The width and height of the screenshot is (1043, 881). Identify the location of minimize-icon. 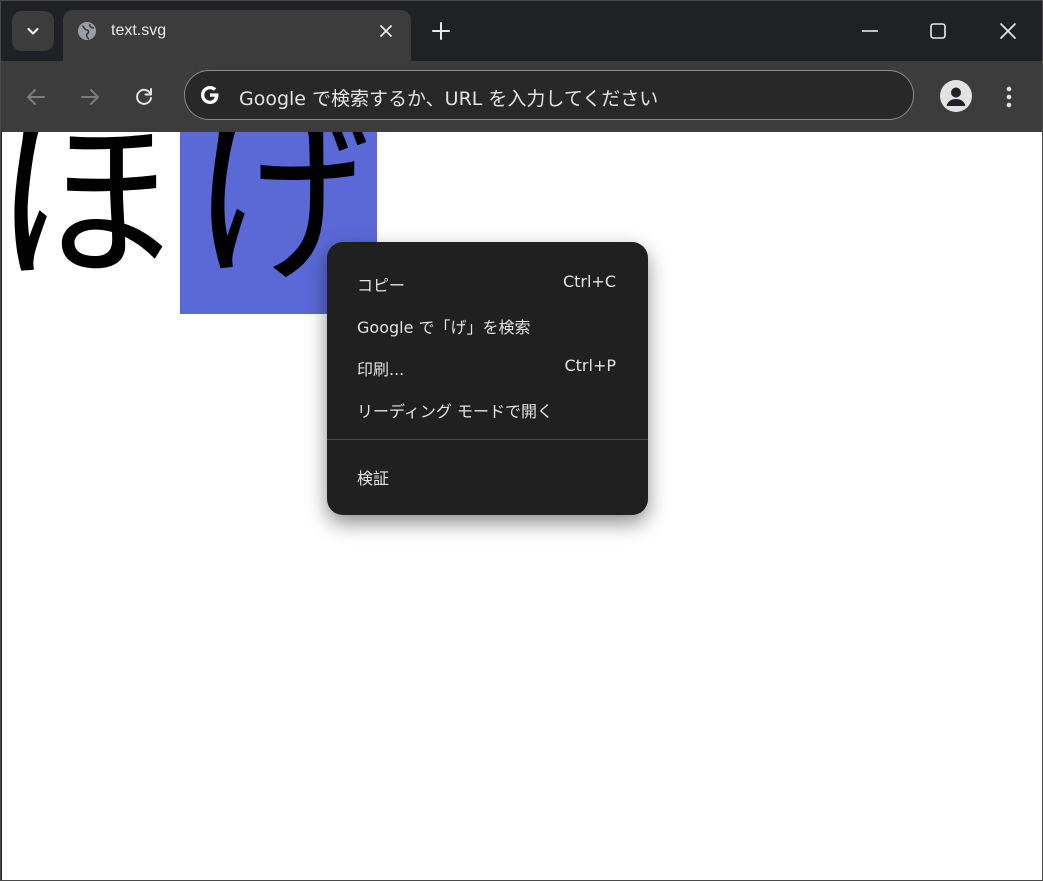
(870, 31).